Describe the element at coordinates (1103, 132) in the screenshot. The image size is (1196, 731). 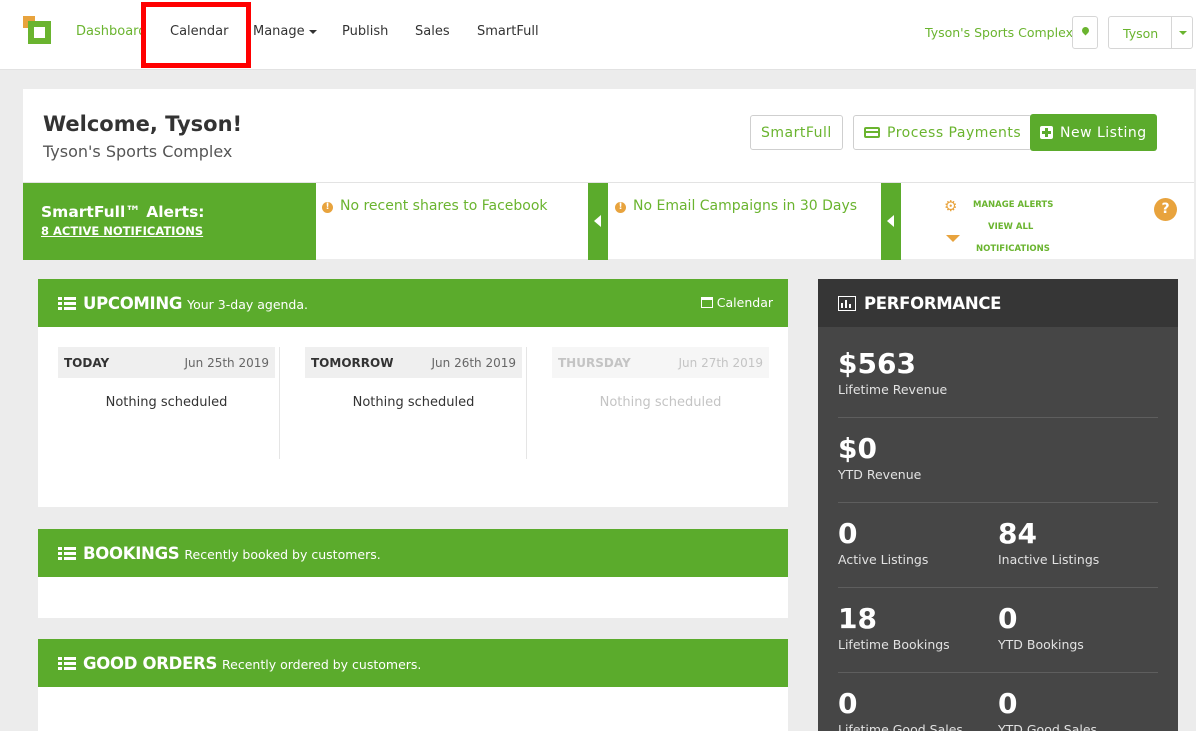
I see `new-listing-label: New Listing` at that location.